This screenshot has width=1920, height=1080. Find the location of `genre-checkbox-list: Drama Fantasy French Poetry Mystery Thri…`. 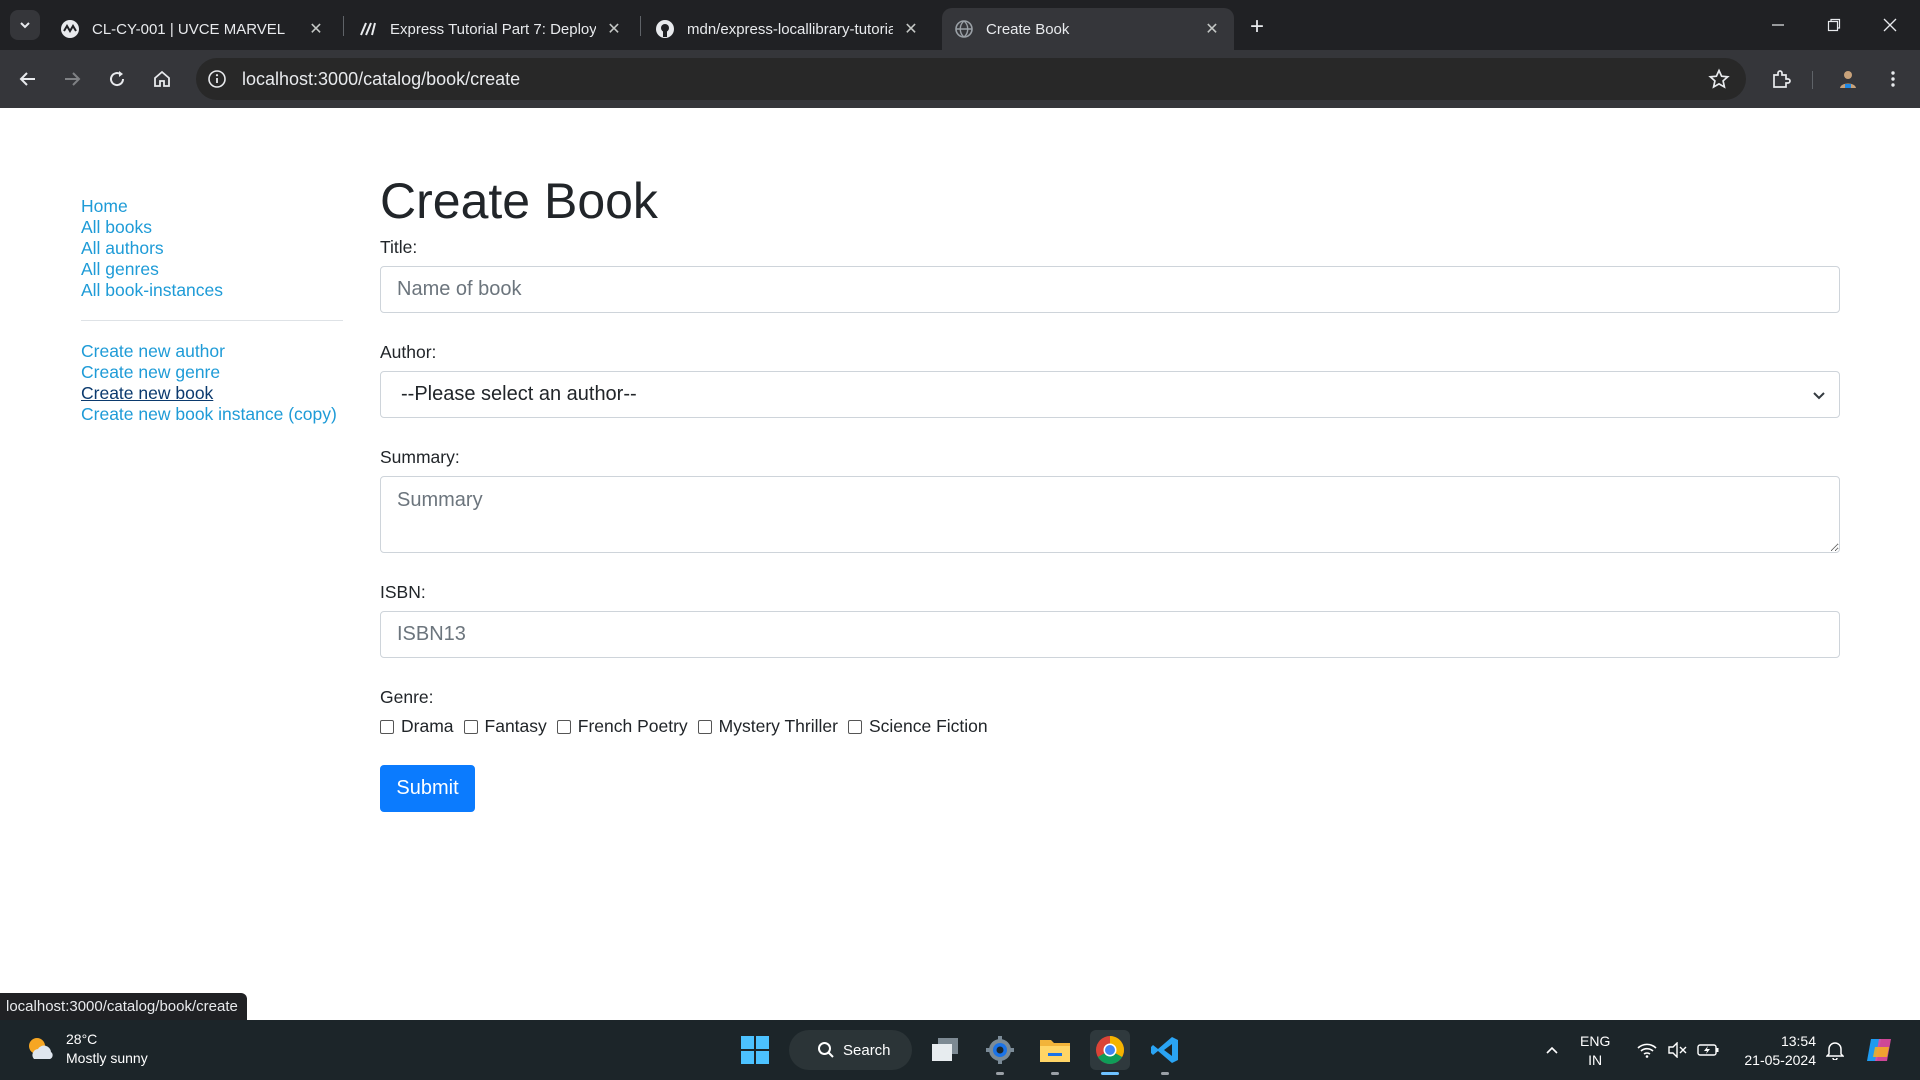

genre-checkbox-list: Drama Fantasy French Poetry Mystery Thri… is located at coordinates (1110, 726).